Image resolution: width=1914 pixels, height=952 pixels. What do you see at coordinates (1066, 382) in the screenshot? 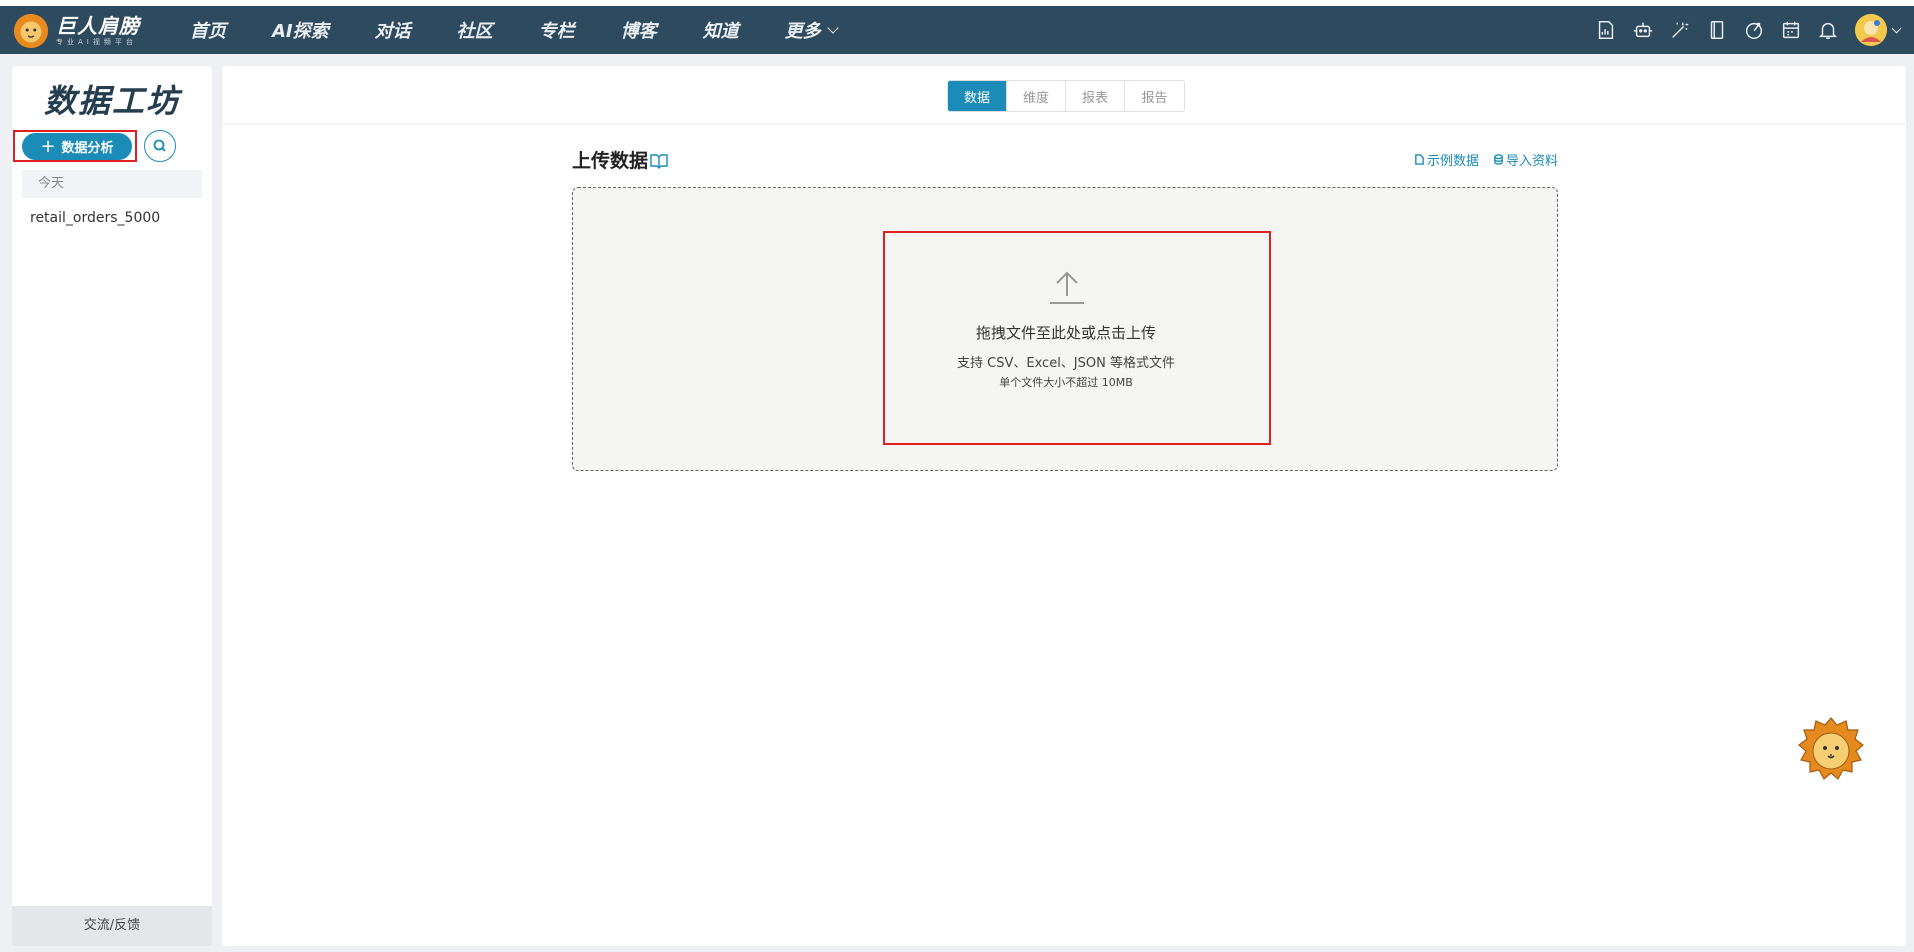
I see `dropzone-size-limit: 单个文件大小不超过 10MB` at bounding box center [1066, 382].